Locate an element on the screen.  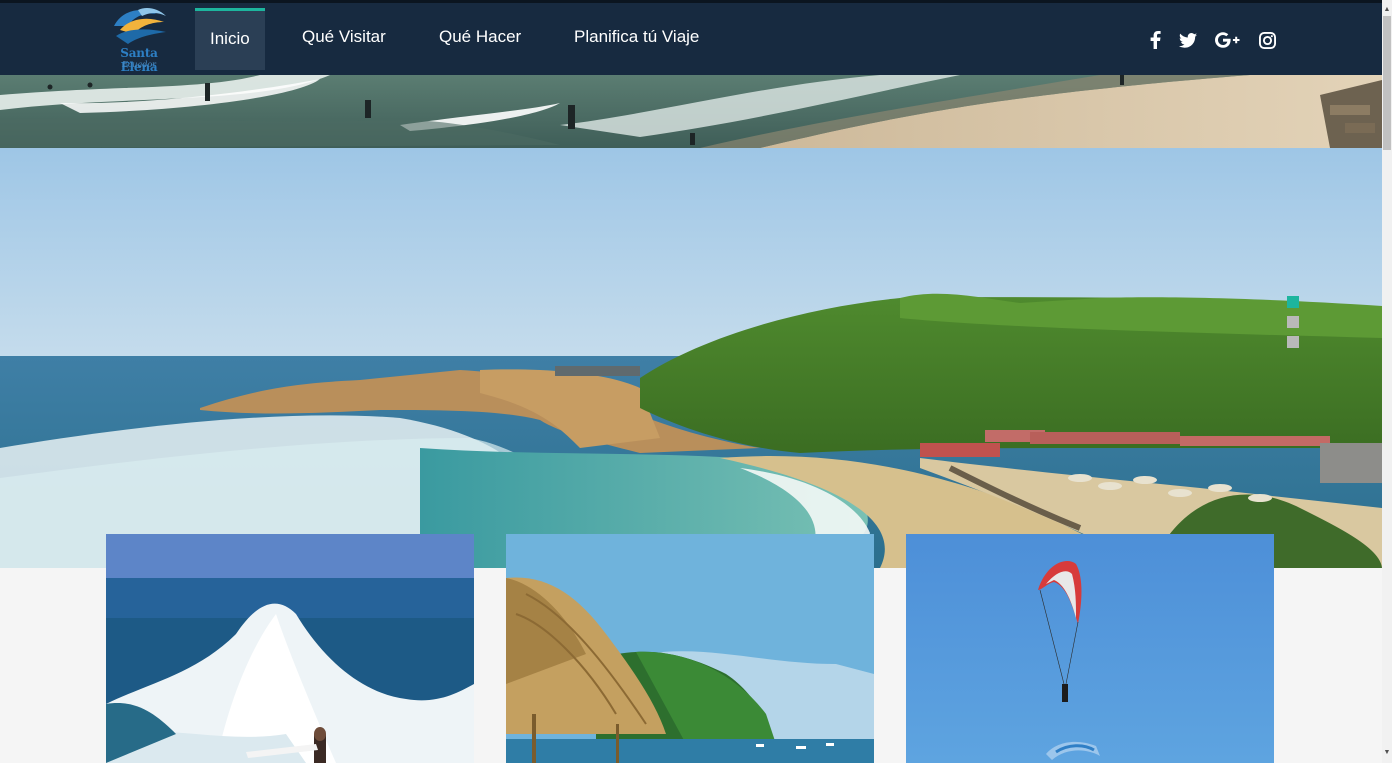
site-logo: Santa Elena Ecuador is located at coordinates (139, 39).